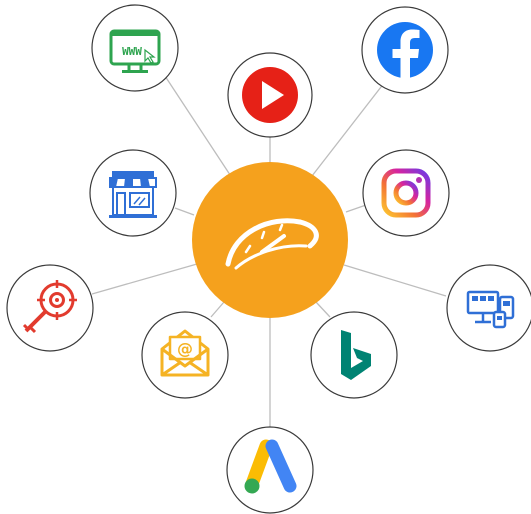  I want to click on hub-circle, so click(270, 240).